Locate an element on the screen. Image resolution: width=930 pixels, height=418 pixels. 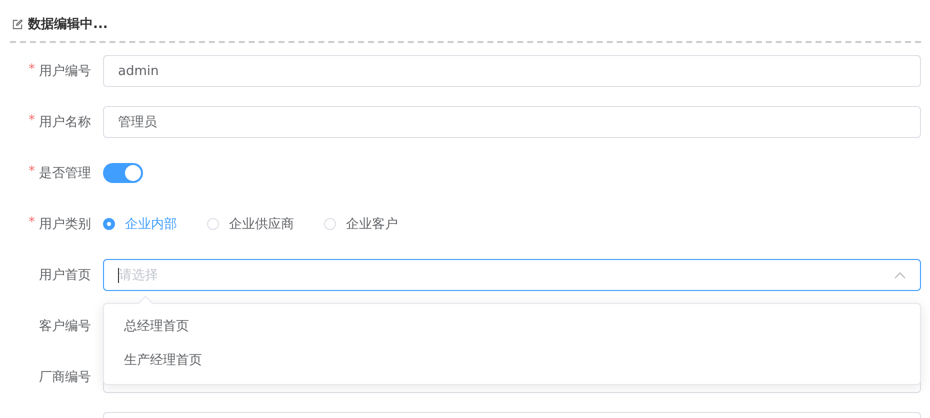
dropdown-option: 生产经理首页 is located at coordinates (512, 361).